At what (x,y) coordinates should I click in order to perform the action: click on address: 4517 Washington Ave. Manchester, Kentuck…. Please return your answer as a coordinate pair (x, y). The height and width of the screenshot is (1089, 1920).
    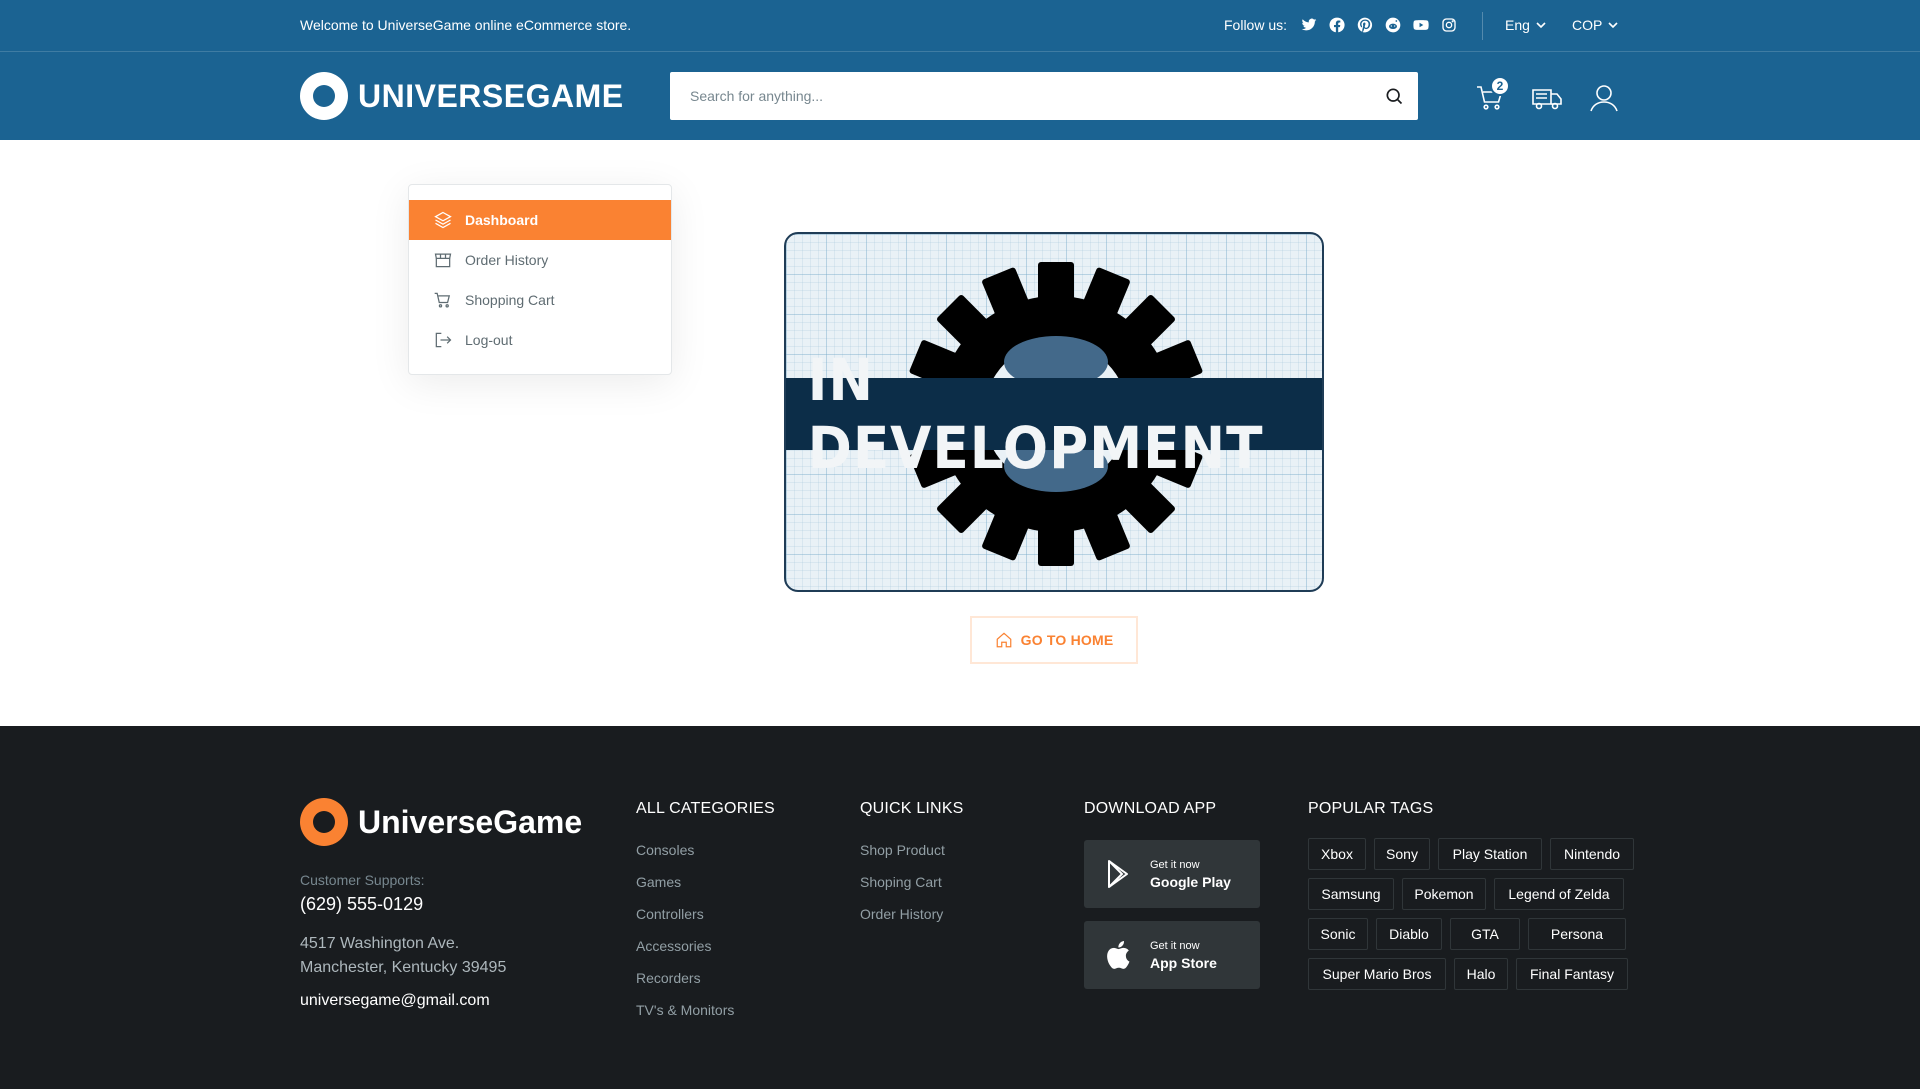
    Looking at the image, I should click on (403, 956).